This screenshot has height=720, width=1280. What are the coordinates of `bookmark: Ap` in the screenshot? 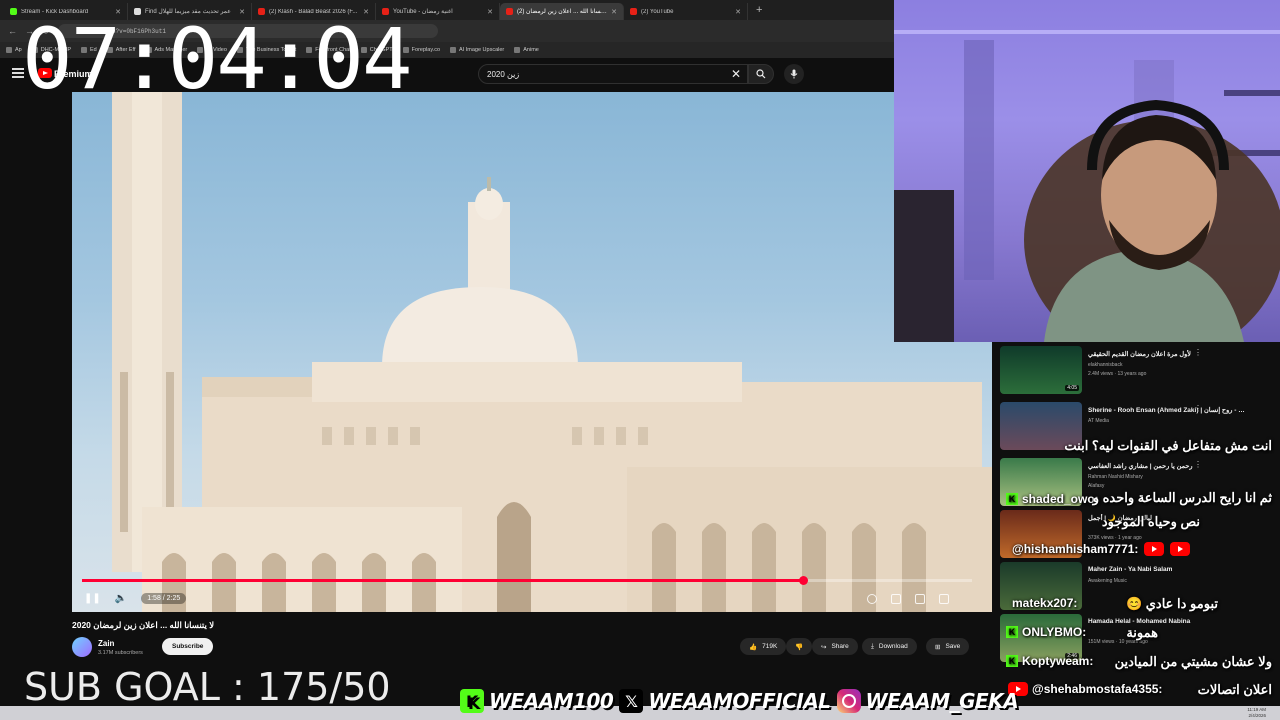 It's located at (14, 50).